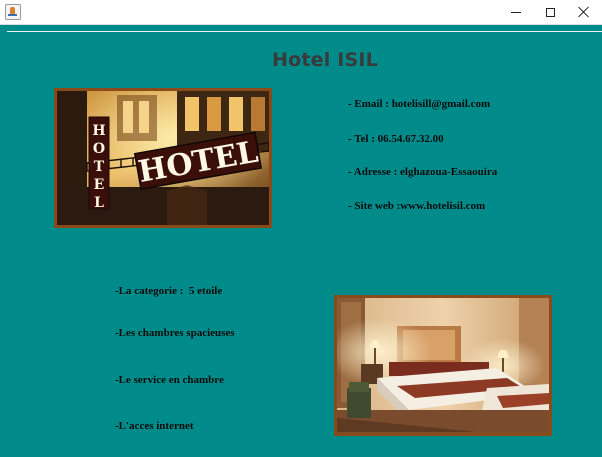  I want to click on minimize-button, so click(516, 12).